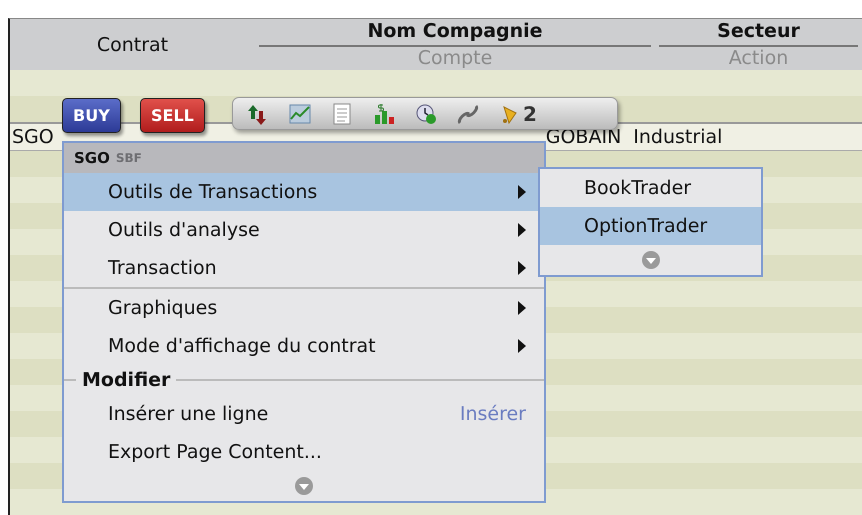 This screenshot has height=515, width=862. I want to click on buy-button: BUY, so click(91, 115).